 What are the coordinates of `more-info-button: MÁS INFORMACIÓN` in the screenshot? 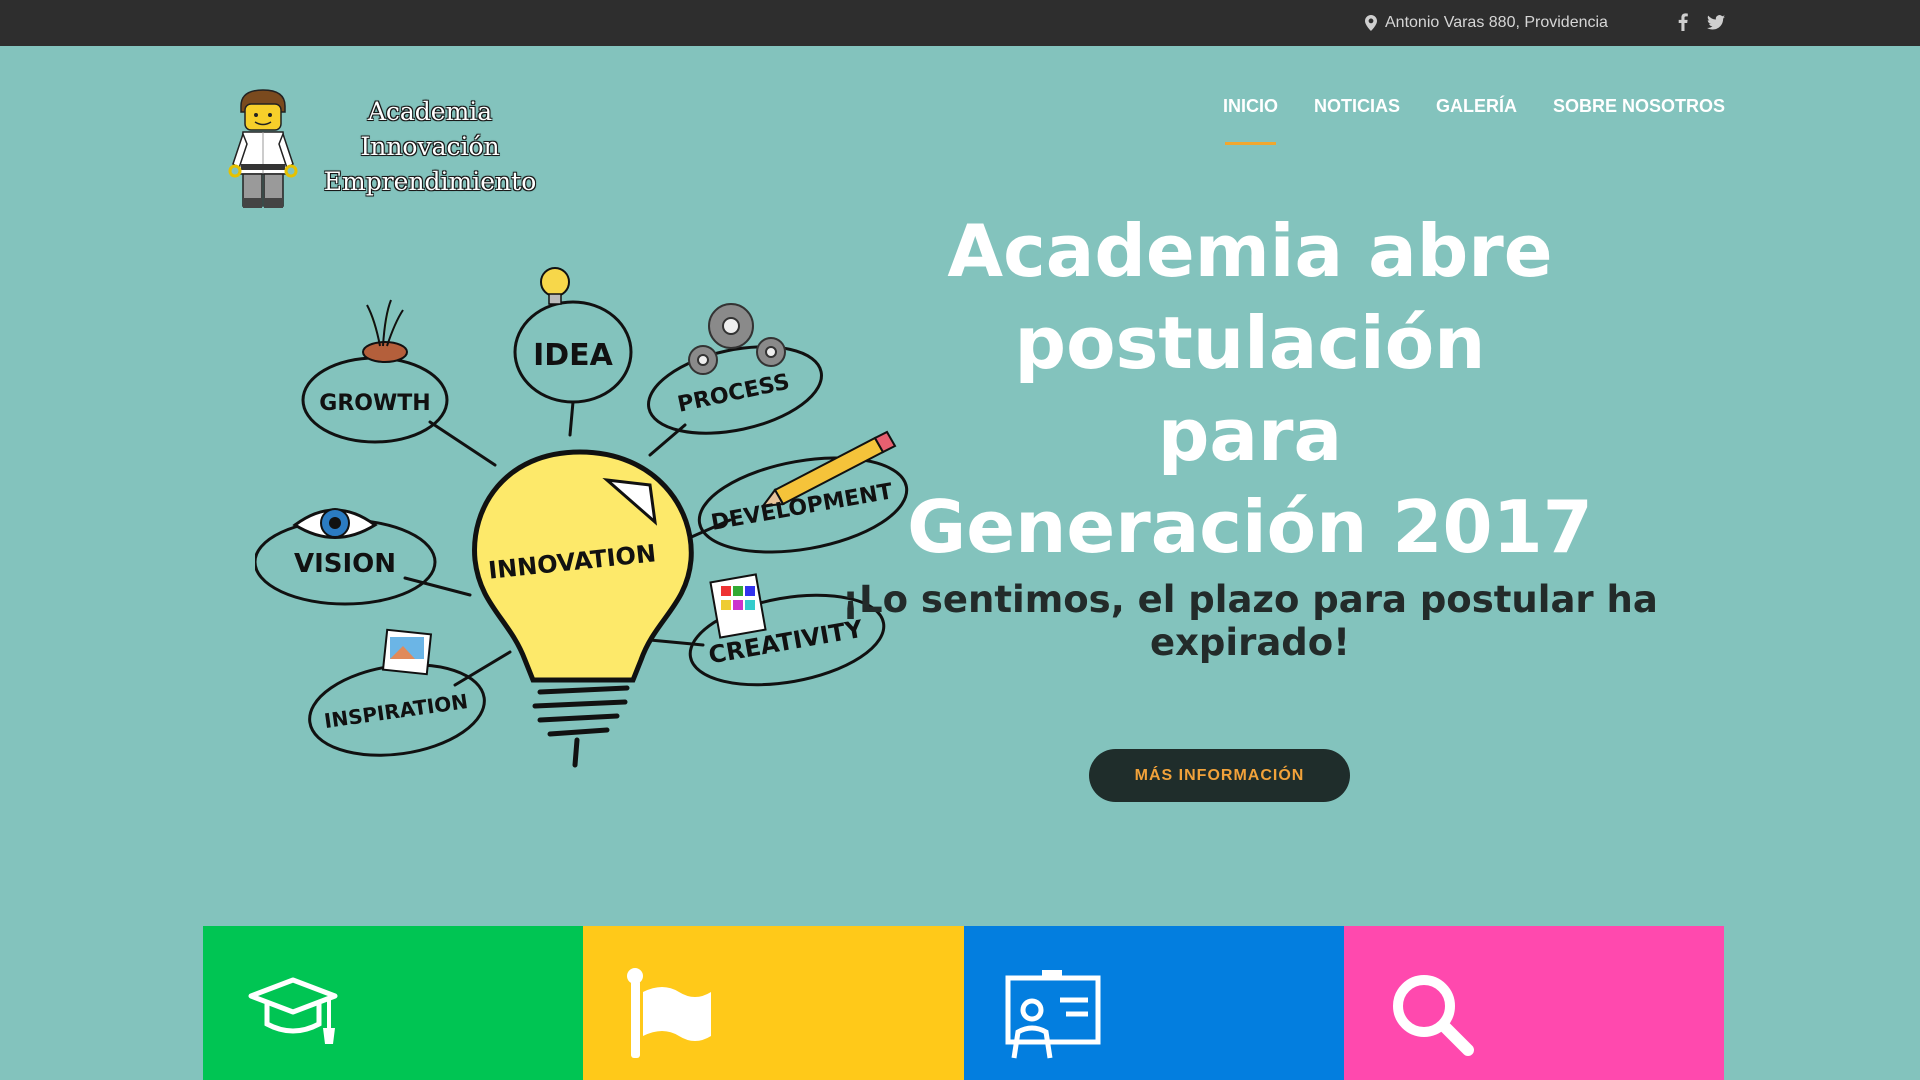 It's located at (1219, 775).